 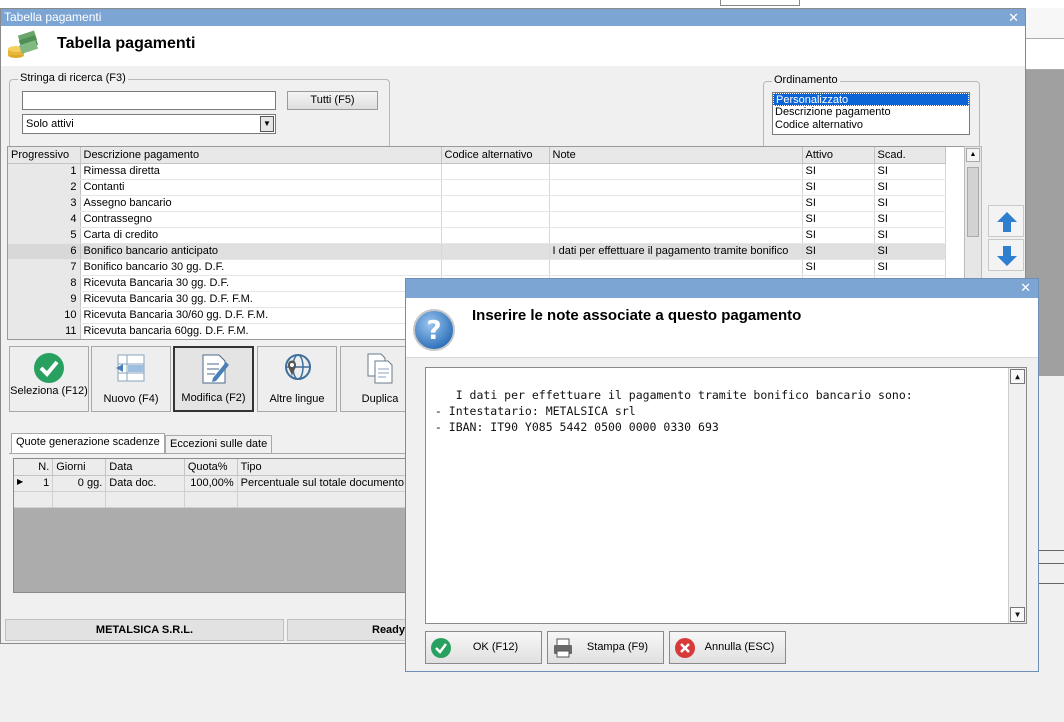 I want to click on table-cell: 0 gg., so click(x=79, y=483).